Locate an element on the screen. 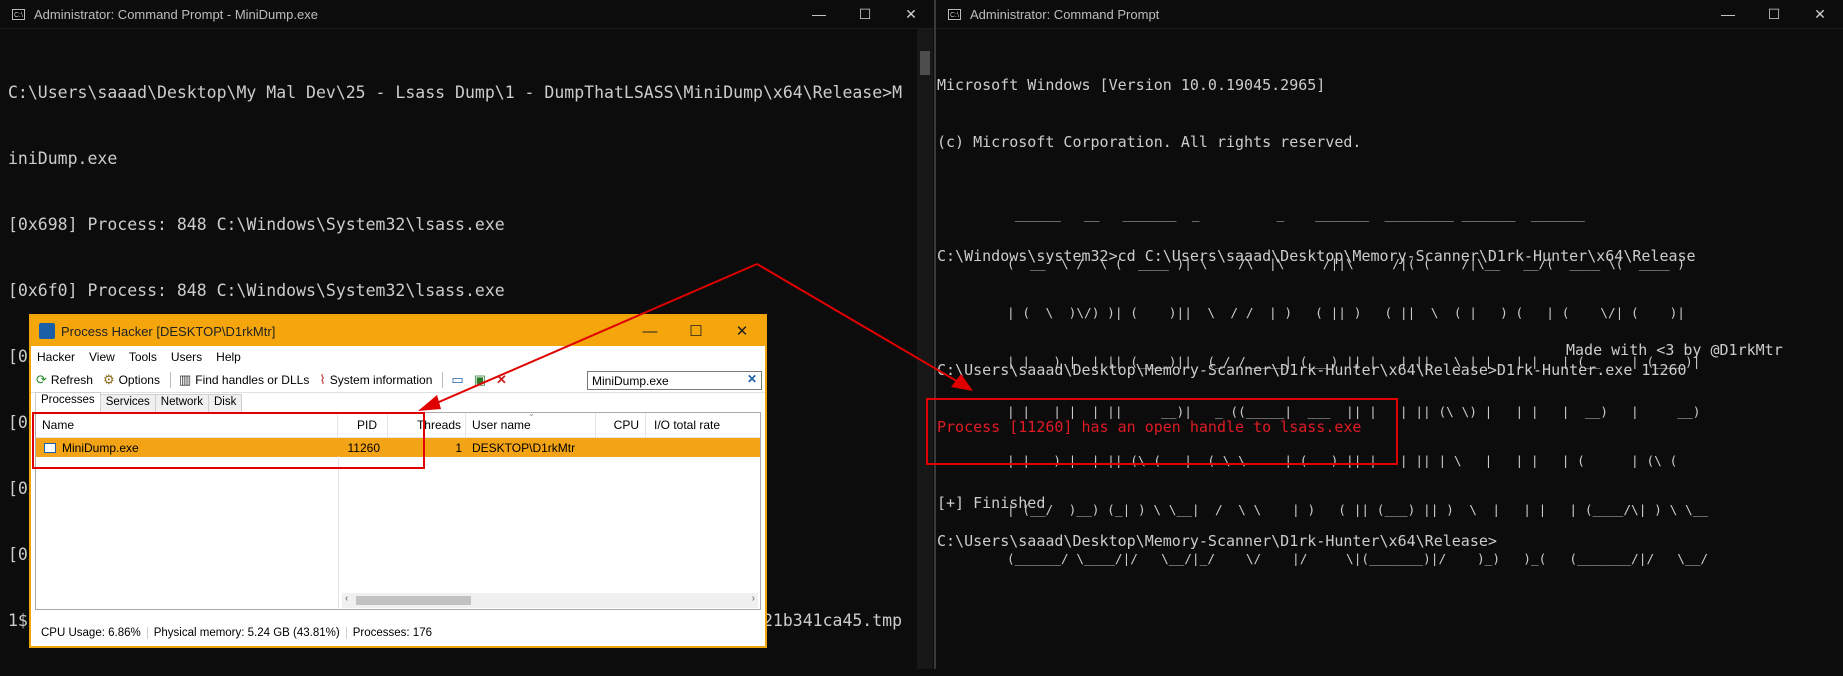 This screenshot has width=1843, height=676. window-button: ▭ is located at coordinates (459, 380).